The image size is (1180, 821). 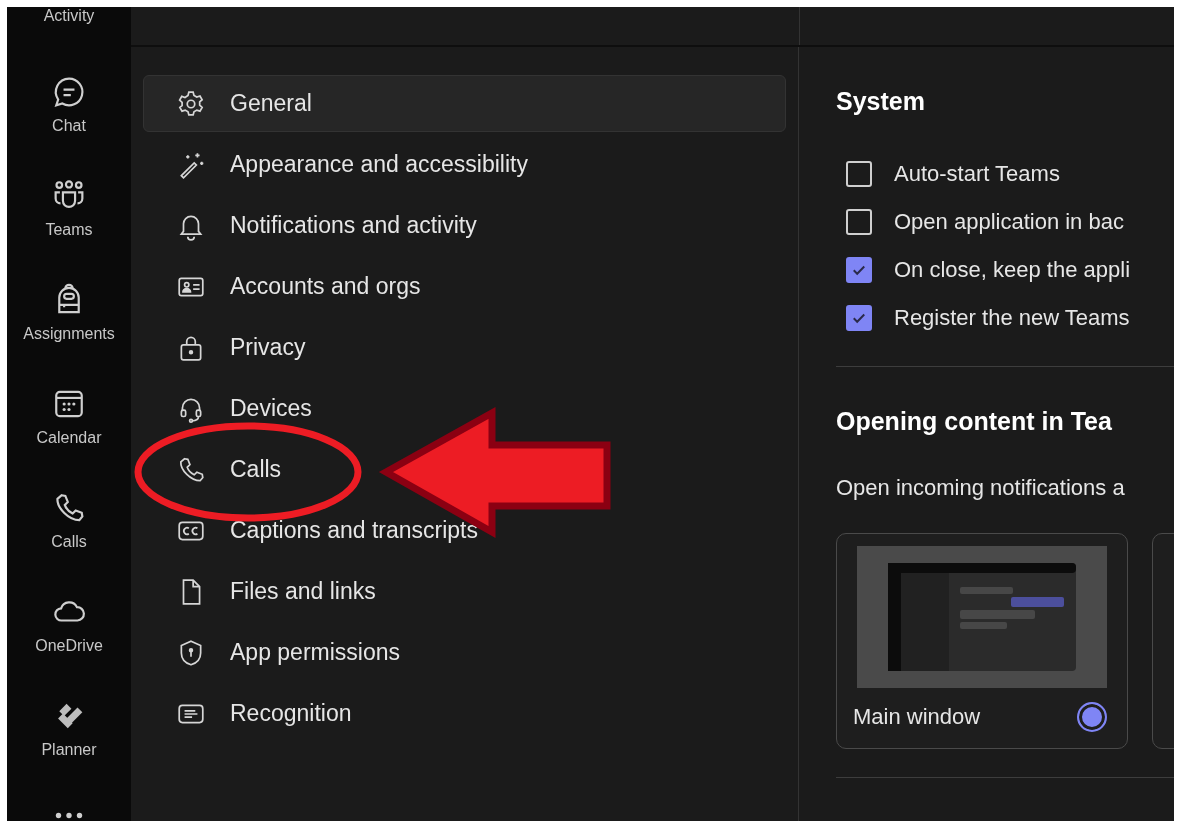 I want to click on rail-label: Chat, so click(x=69, y=126).